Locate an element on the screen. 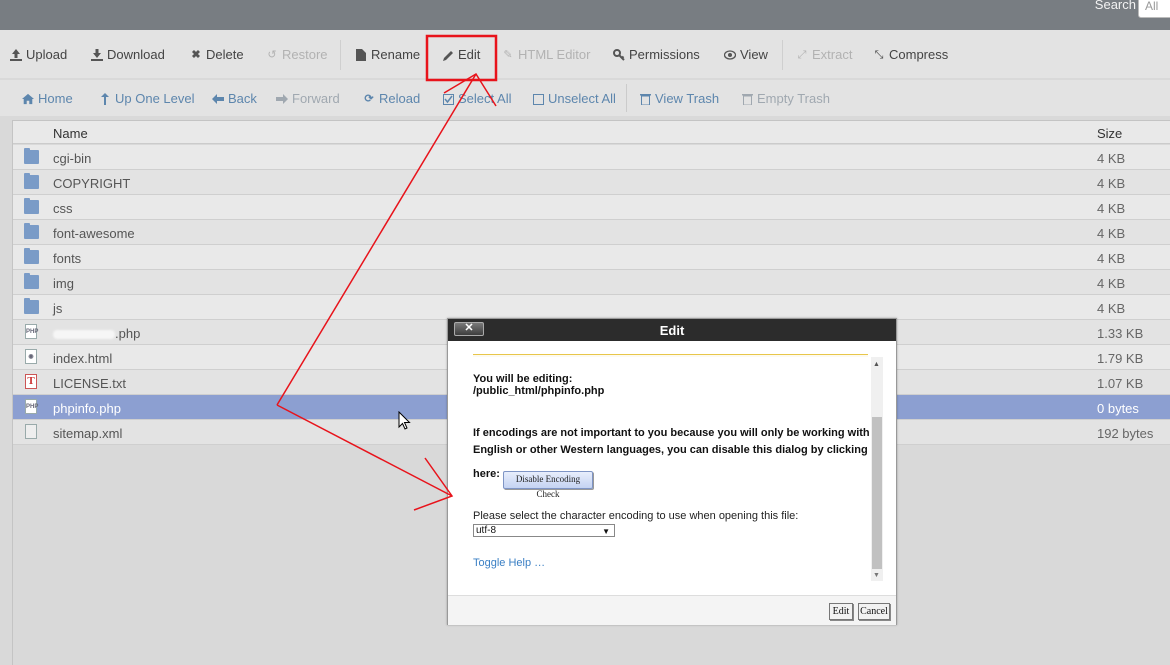 Image resolution: width=1170 pixels, height=665 pixels. compress-button: ⤡ Compress is located at coordinates (911, 55).